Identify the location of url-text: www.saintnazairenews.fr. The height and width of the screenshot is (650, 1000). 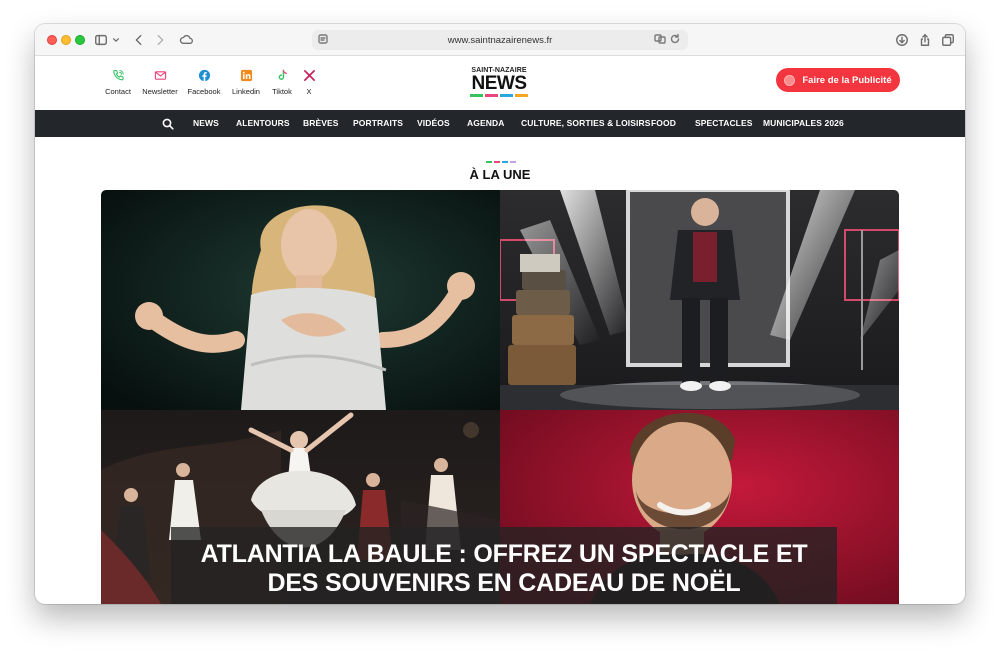
(500, 40).